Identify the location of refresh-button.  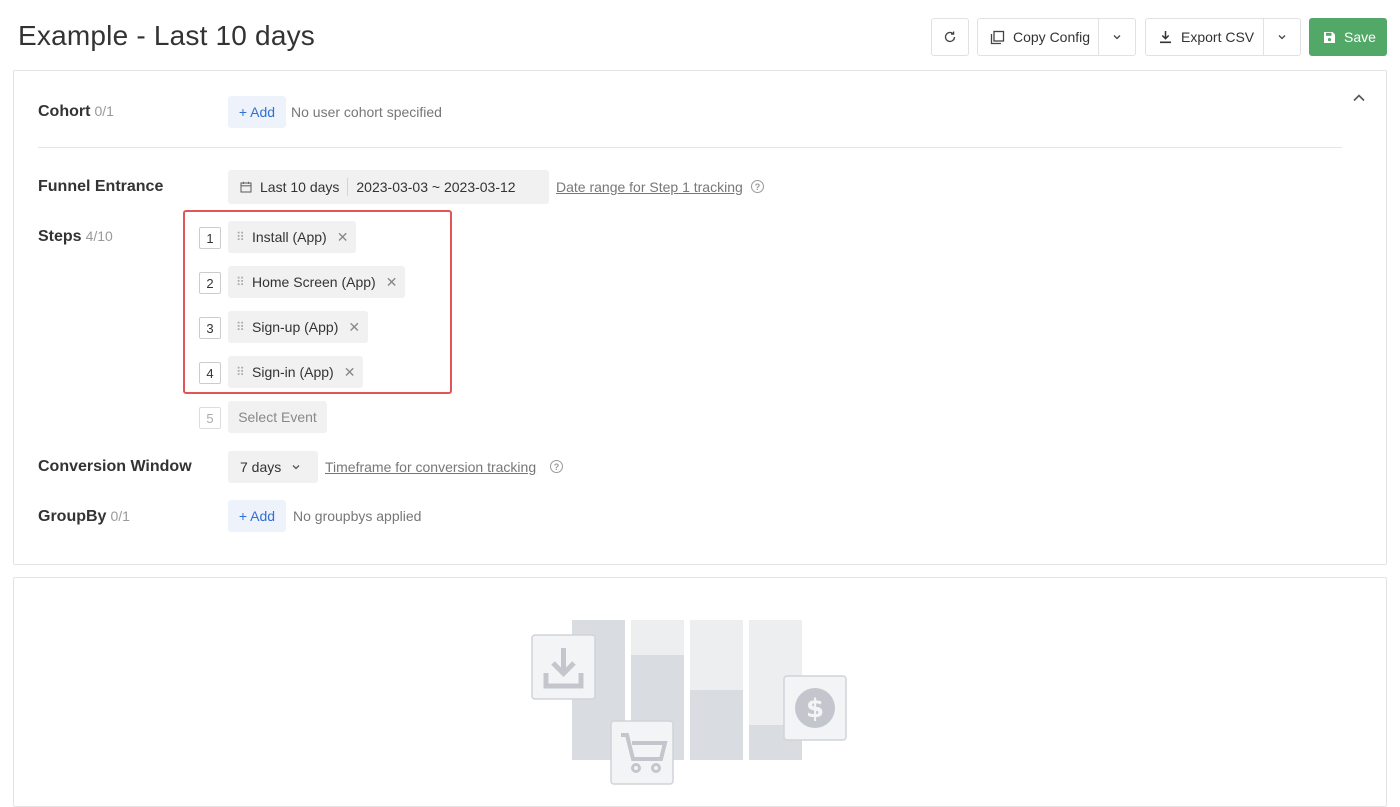
(950, 37).